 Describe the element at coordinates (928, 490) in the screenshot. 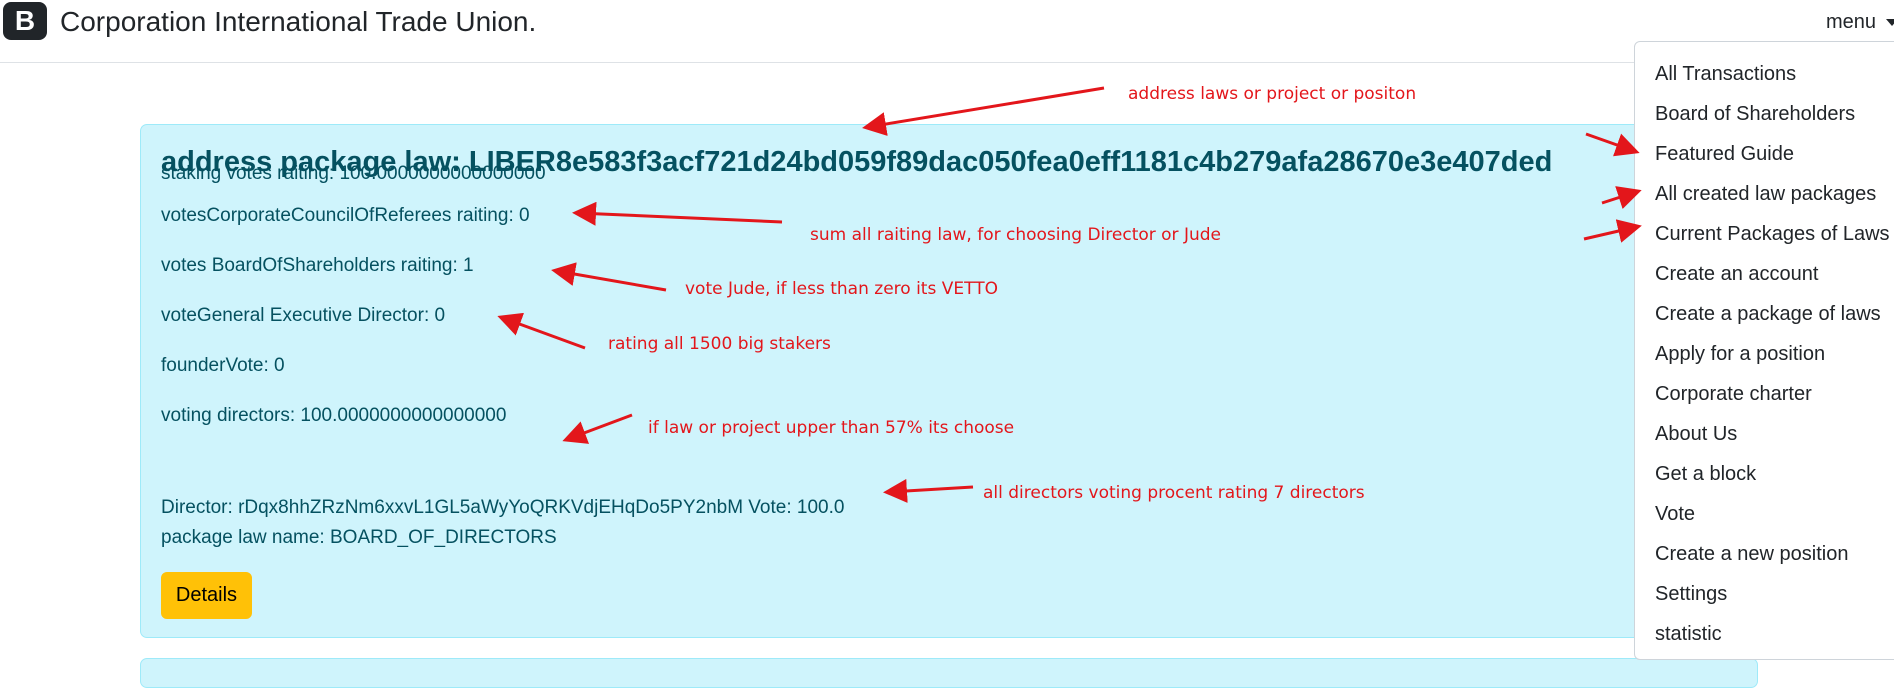

I see `arrow-director-line` at that location.